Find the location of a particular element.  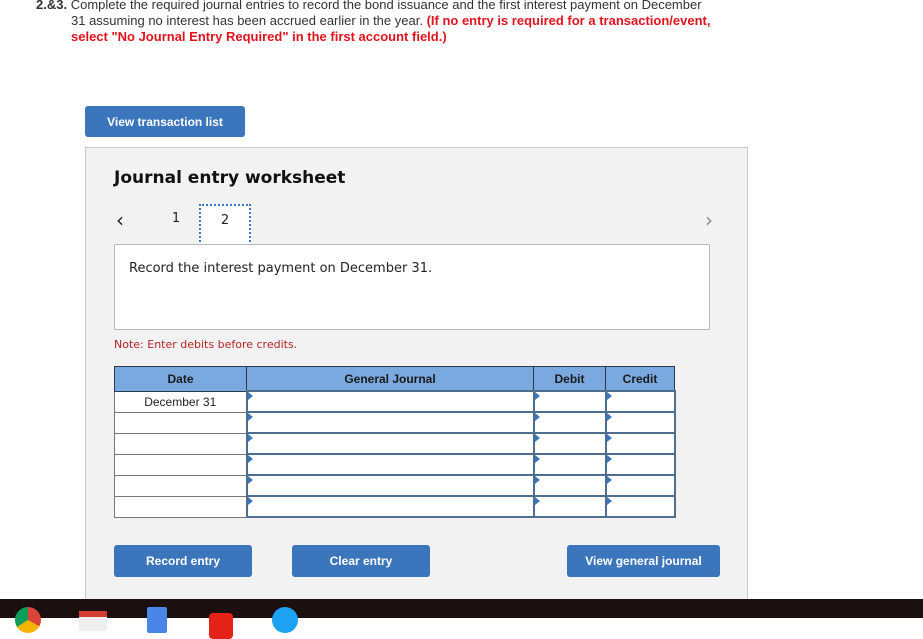

table-header-row: Date General Journal Debit Credit is located at coordinates (394, 379).